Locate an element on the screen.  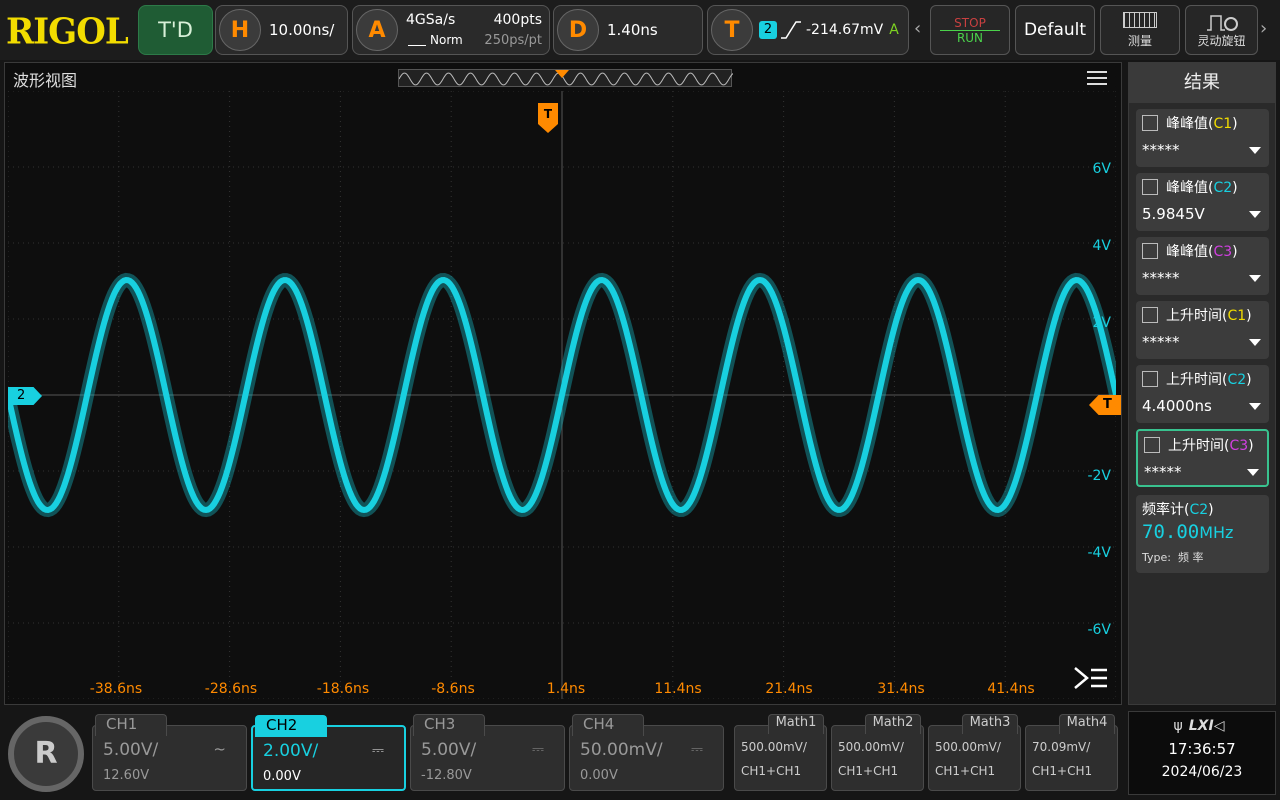
measurement-item: 上升时间(C3) ***** is located at coordinates (1202, 458).